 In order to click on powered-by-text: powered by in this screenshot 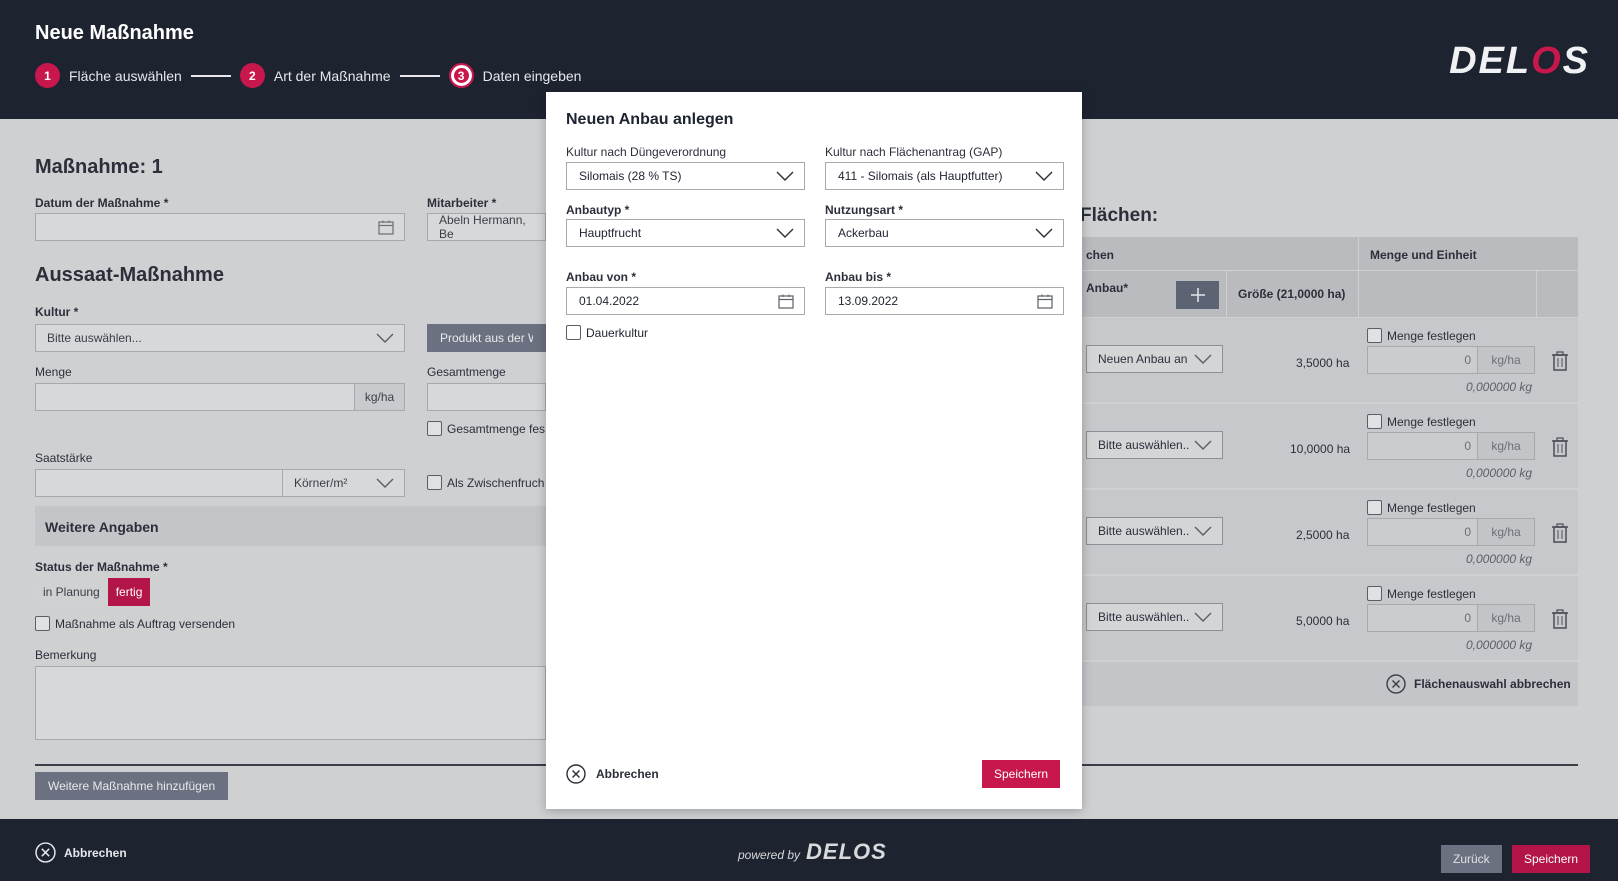, I will do `click(769, 855)`.